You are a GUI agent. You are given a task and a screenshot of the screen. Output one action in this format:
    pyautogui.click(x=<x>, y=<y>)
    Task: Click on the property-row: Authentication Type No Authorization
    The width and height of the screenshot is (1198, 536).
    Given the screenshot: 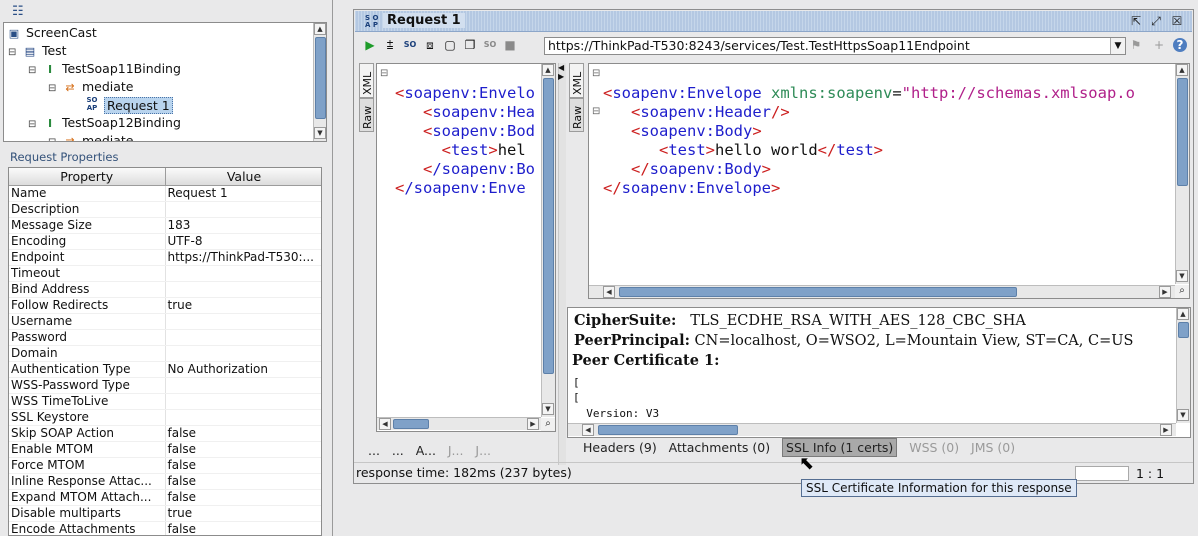 What is the action you would take?
    pyautogui.click(x=165, y=369)
    